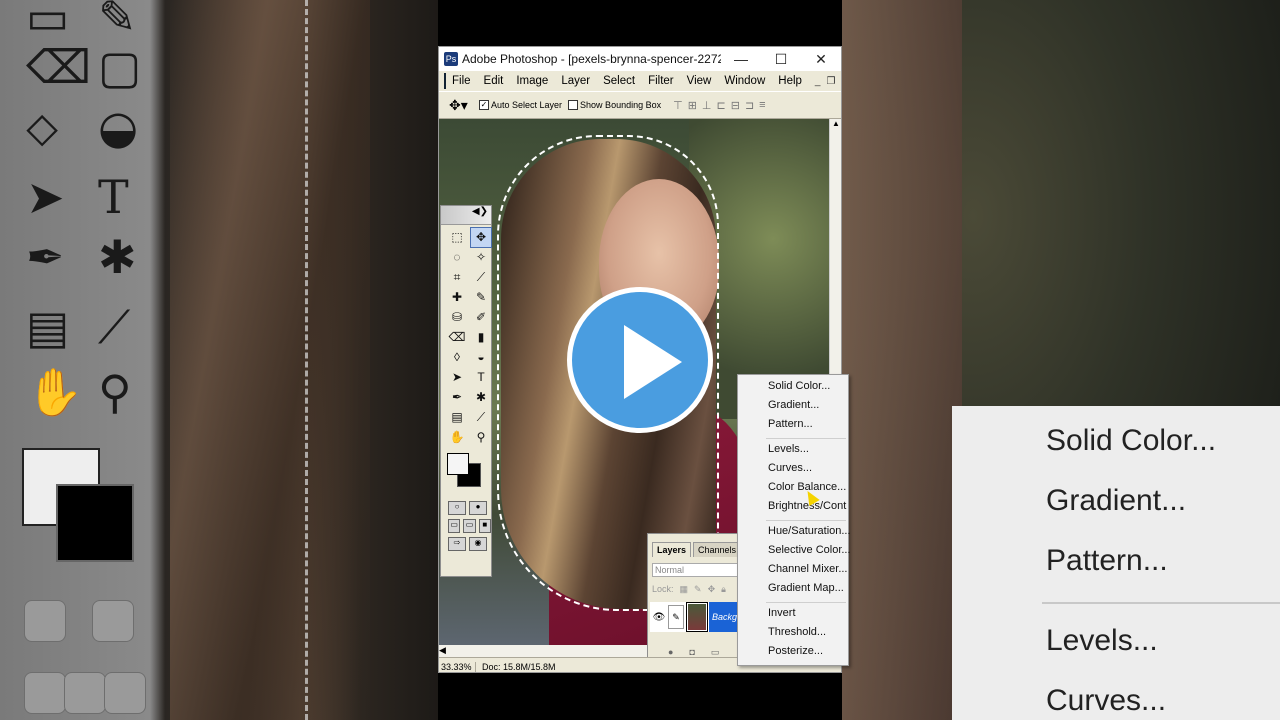 Image resolution: width=1280 pixels, height=720 pixels. What do you see at coordinates (457, 544) in the screenshot?
I see `jump-to-imageready-icon: ⇨` at bounding box center [457, 544].